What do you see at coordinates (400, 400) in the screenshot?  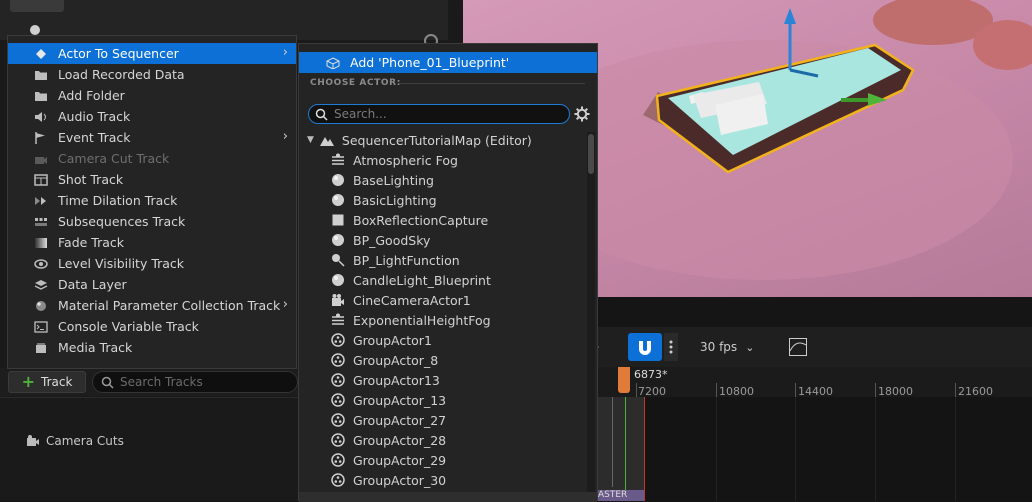 I see `actor-label: GroupActor_13` at bounding box center [400, 400].